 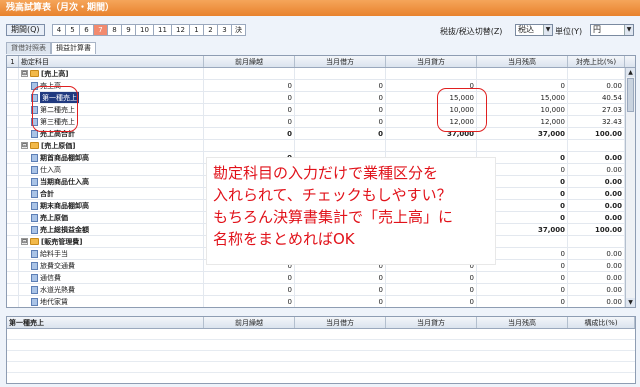 I want to click on col-debit: 当月借方, so click(x=340, y=61).